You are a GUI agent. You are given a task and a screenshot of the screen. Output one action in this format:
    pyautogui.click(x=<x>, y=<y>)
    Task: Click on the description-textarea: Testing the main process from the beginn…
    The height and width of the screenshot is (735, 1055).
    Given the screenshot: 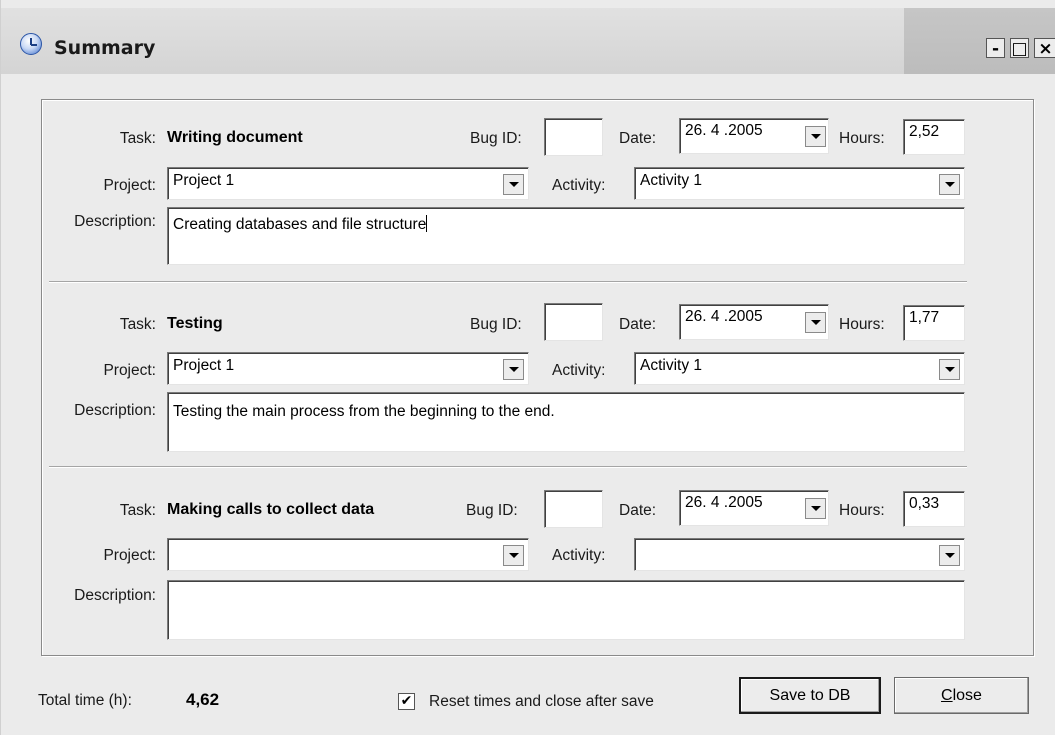 What is the action you would take?
    pyautogui.click(x=566, y=422)
    